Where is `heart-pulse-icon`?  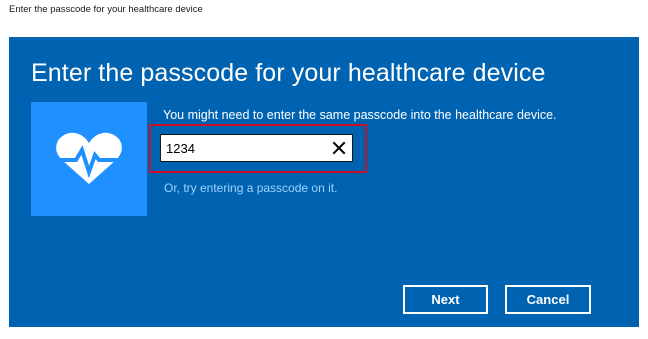
heart-pulse-icon is located at coordinates (89, 158).